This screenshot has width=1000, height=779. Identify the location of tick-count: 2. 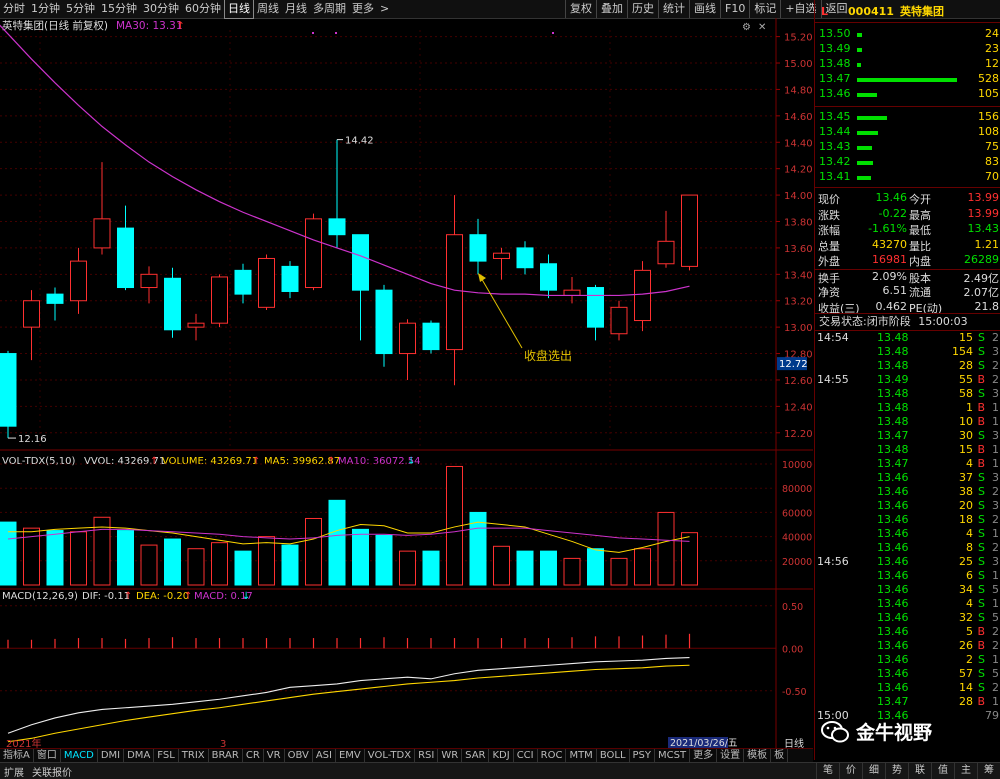
(995, 379).